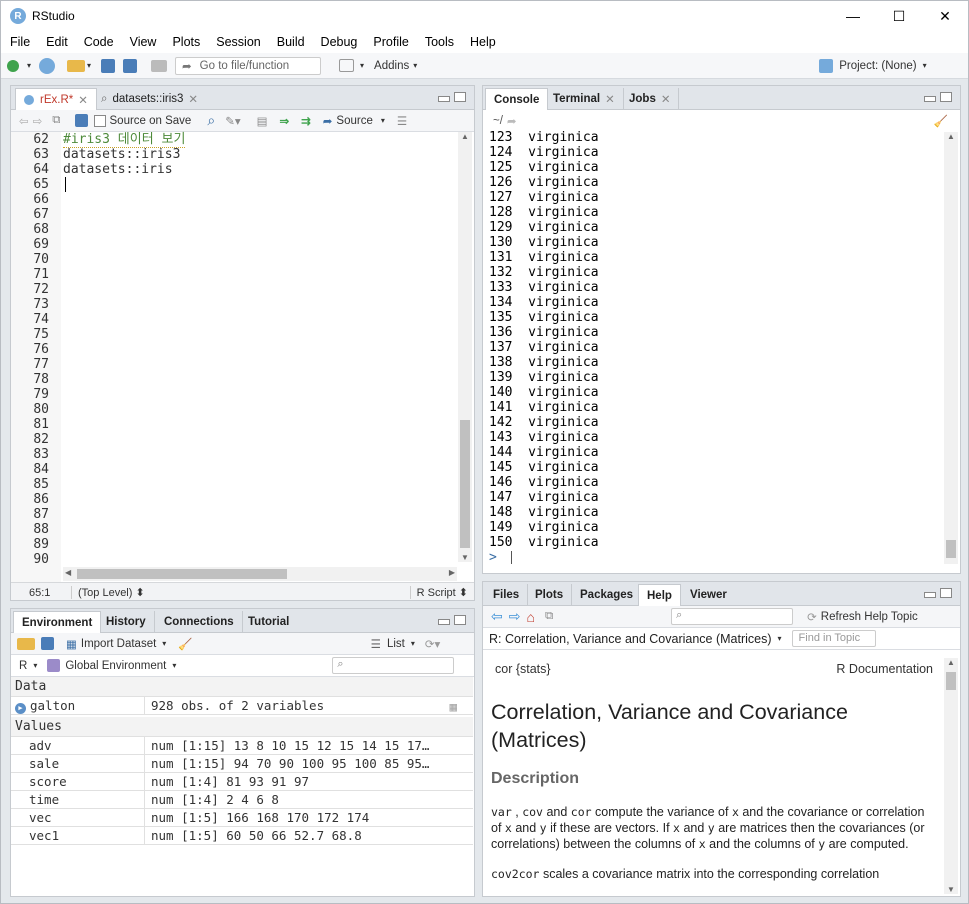  What do you see at coordinates (659, 595) in the screenshot?
I see `tab-help: Help` at bounding box center [659, 595].